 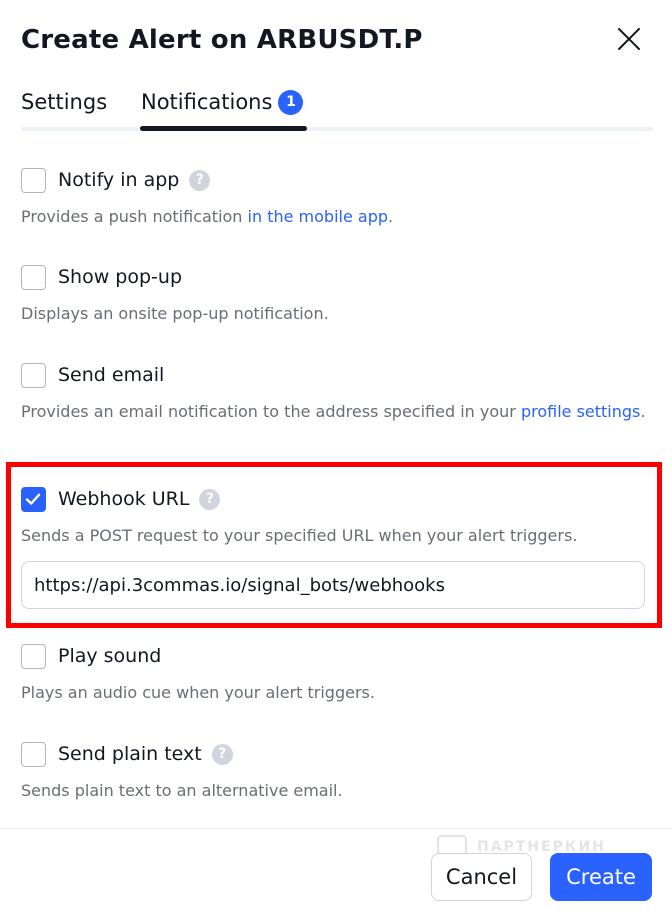 I want to click on tab-settings: Settings, so click(x=64, y=102).